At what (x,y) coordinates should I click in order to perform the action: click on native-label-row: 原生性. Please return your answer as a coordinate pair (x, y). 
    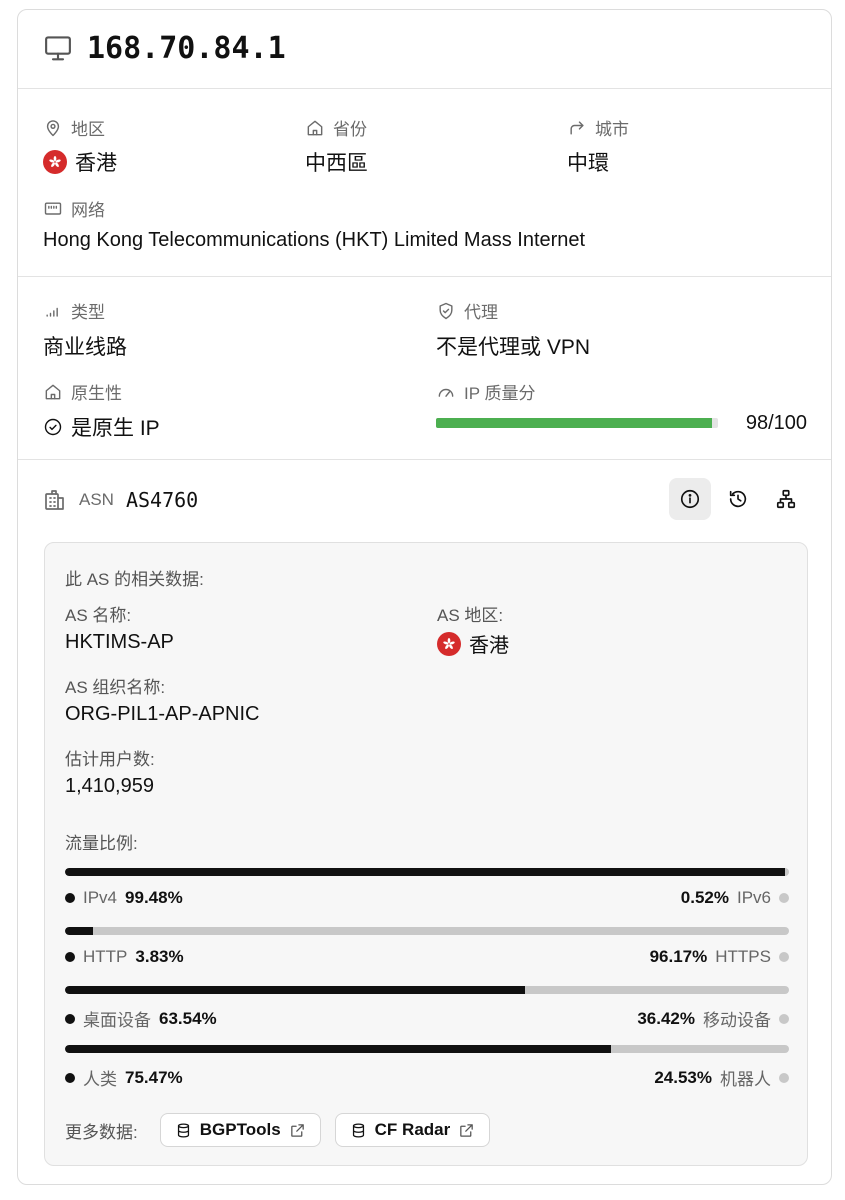
    Looking at the image, I should click on (82, 391).